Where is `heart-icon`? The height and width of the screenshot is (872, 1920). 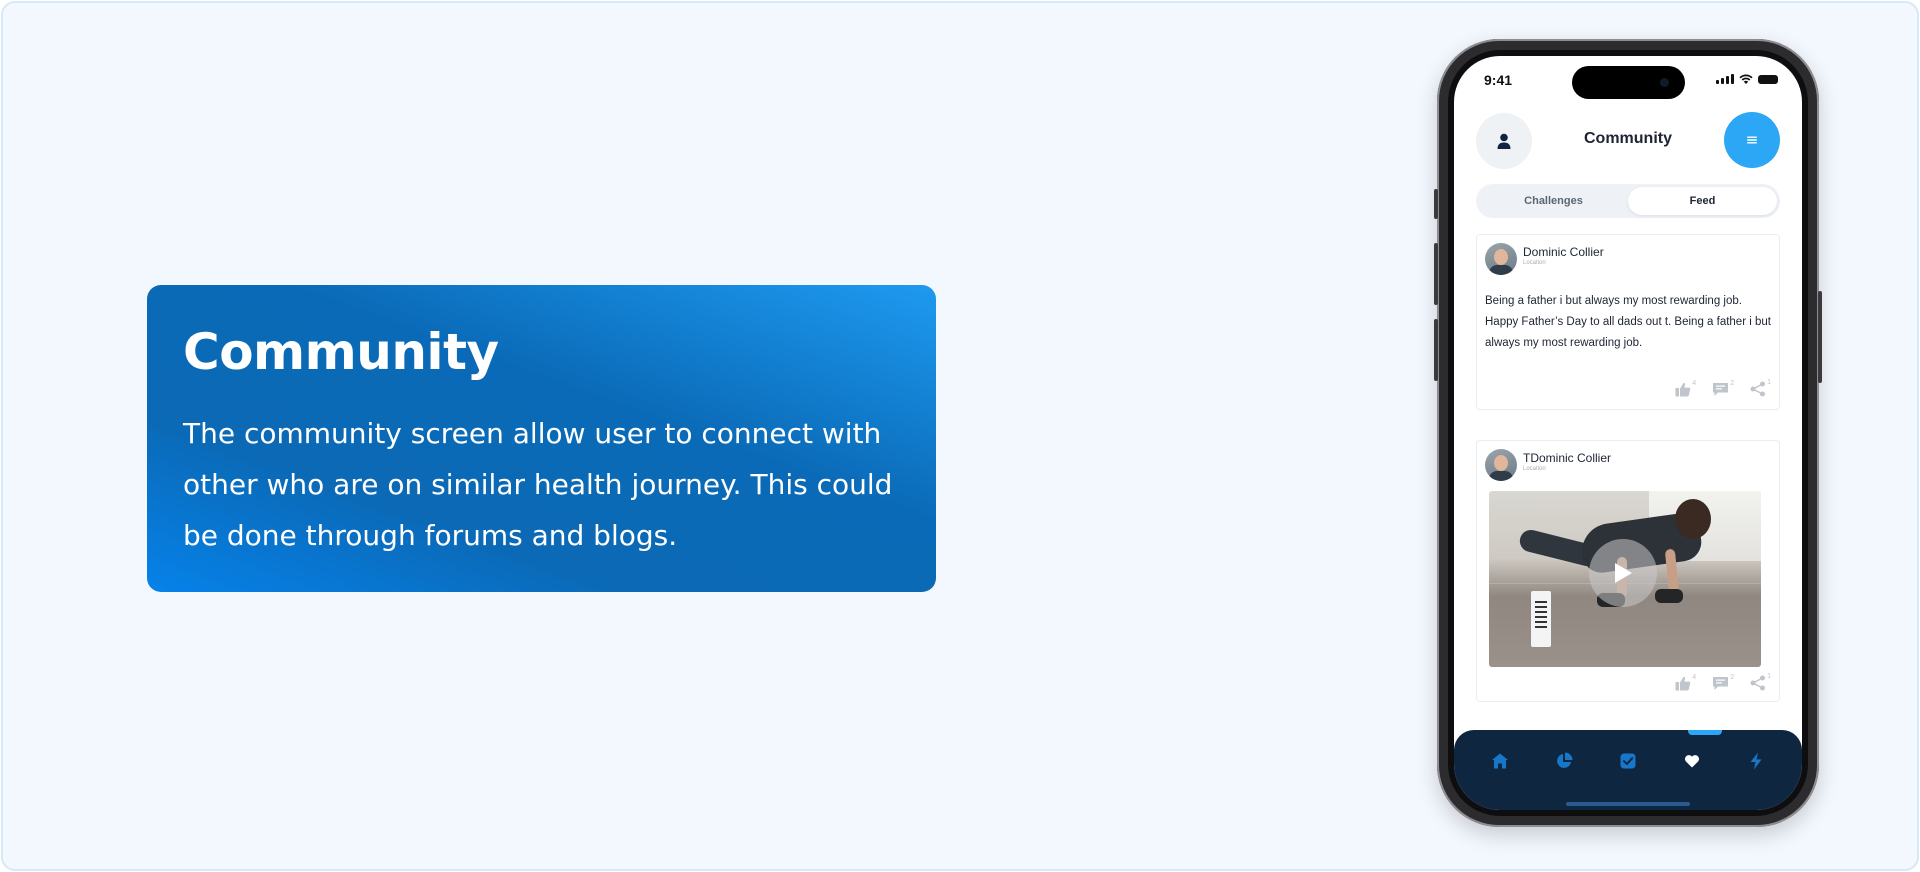
heart-icon is located at coordinates (1692, 761).